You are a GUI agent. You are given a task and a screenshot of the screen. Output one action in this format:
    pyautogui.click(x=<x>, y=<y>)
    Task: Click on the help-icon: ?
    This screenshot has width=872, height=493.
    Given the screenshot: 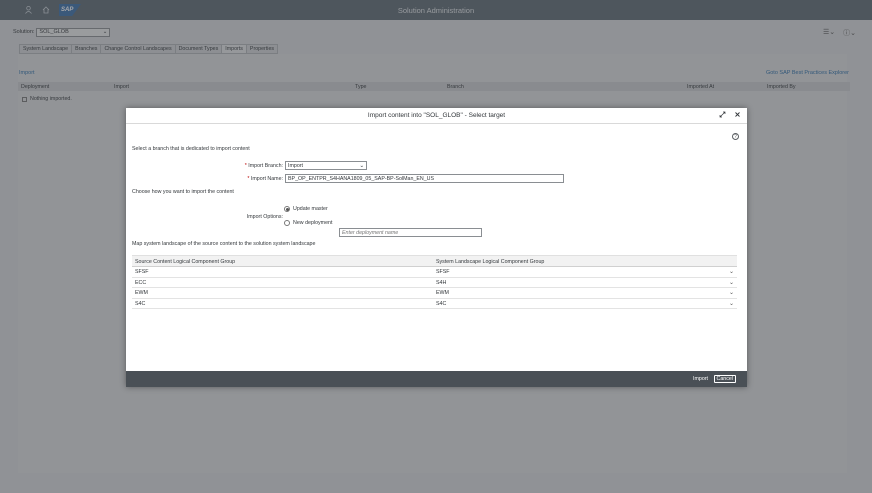 What is the action you would take?
    pyautogui.click(x=735, y=136)
    